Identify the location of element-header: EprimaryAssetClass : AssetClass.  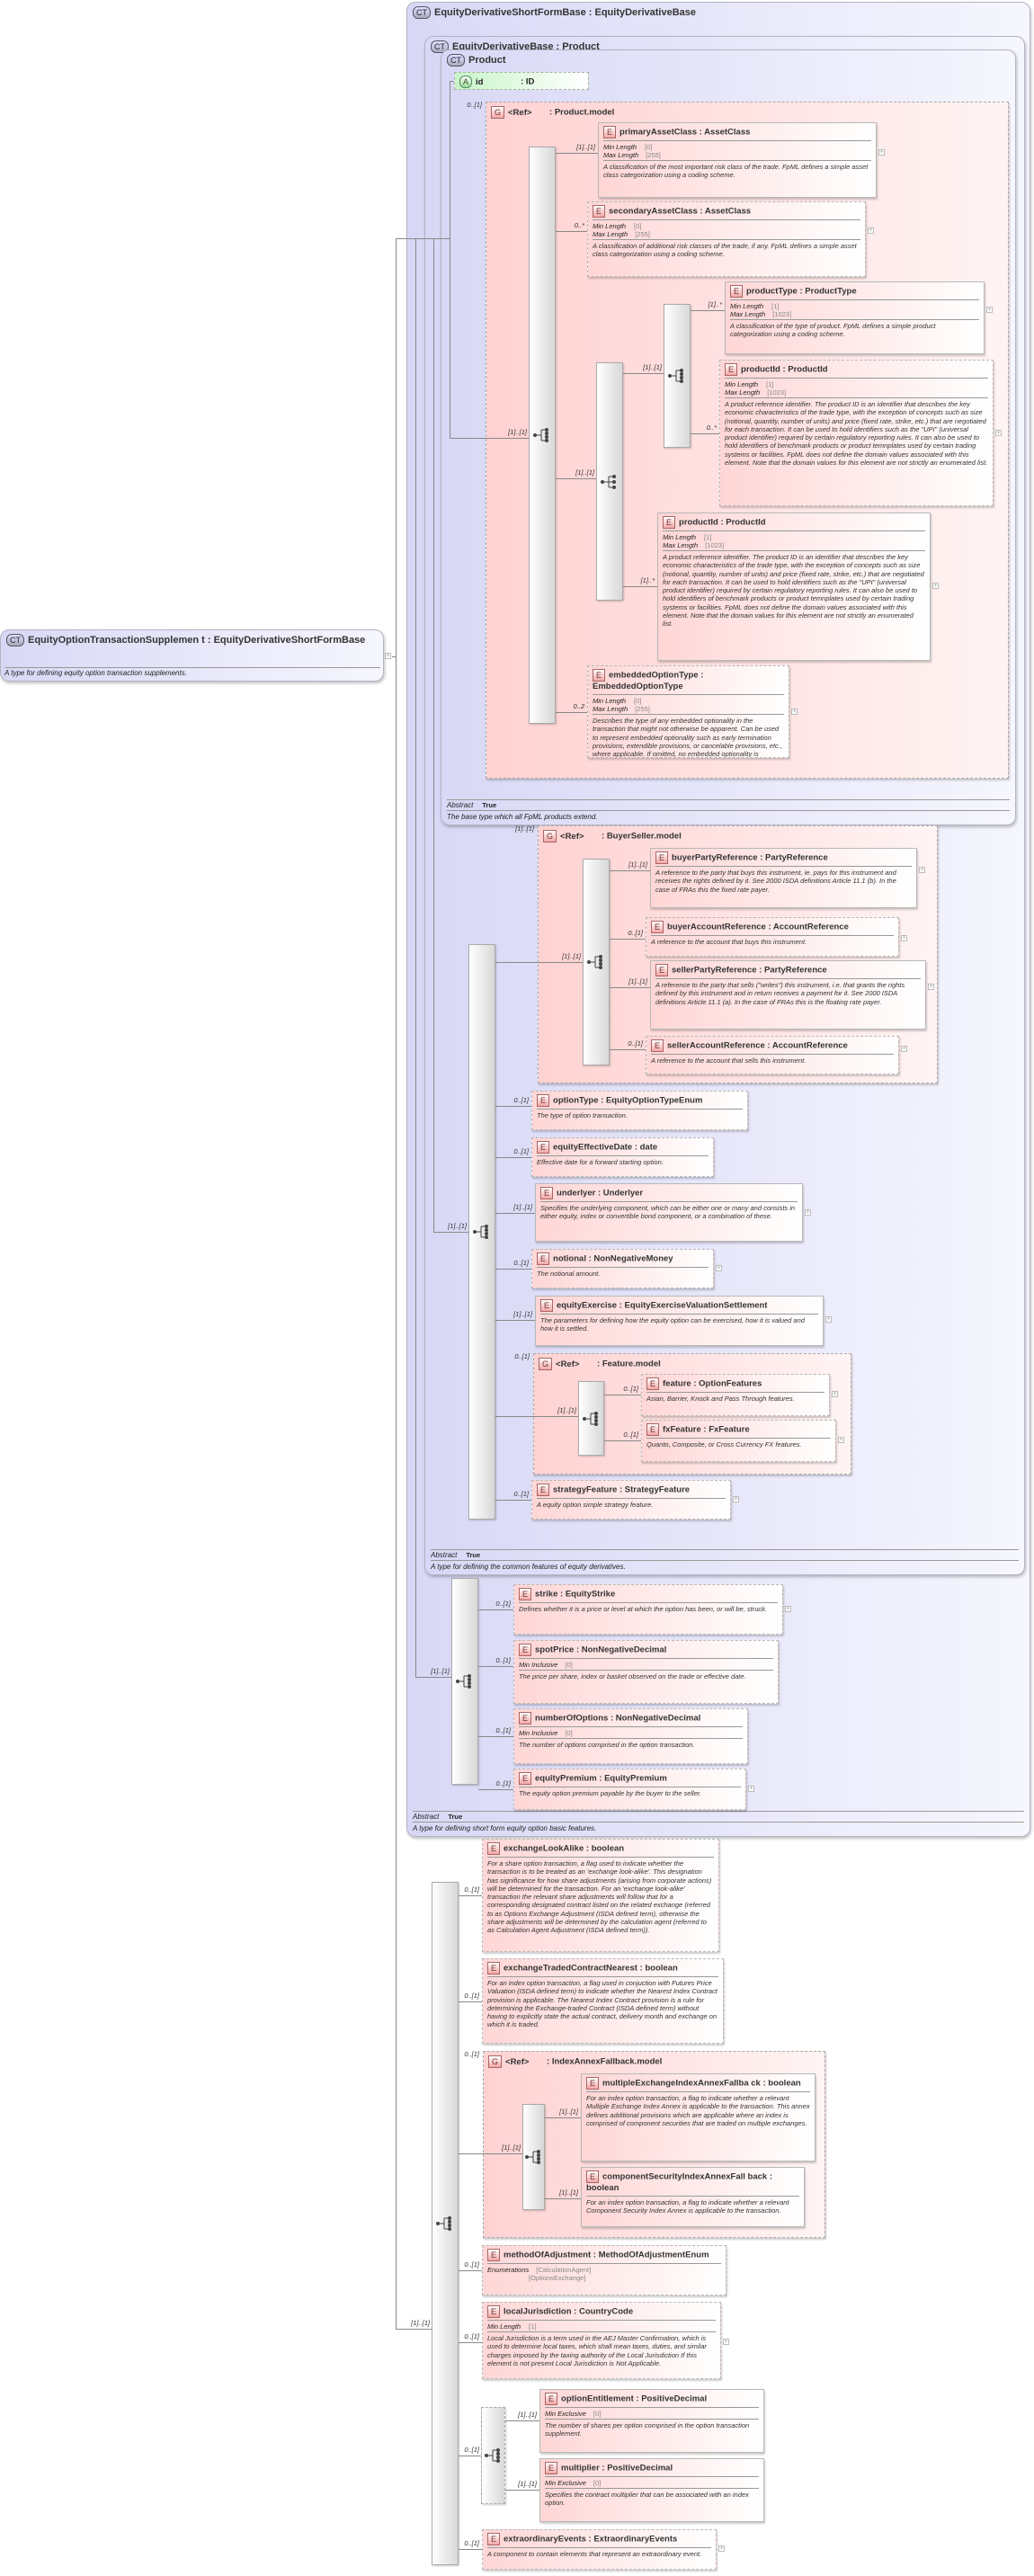
(737, 133).